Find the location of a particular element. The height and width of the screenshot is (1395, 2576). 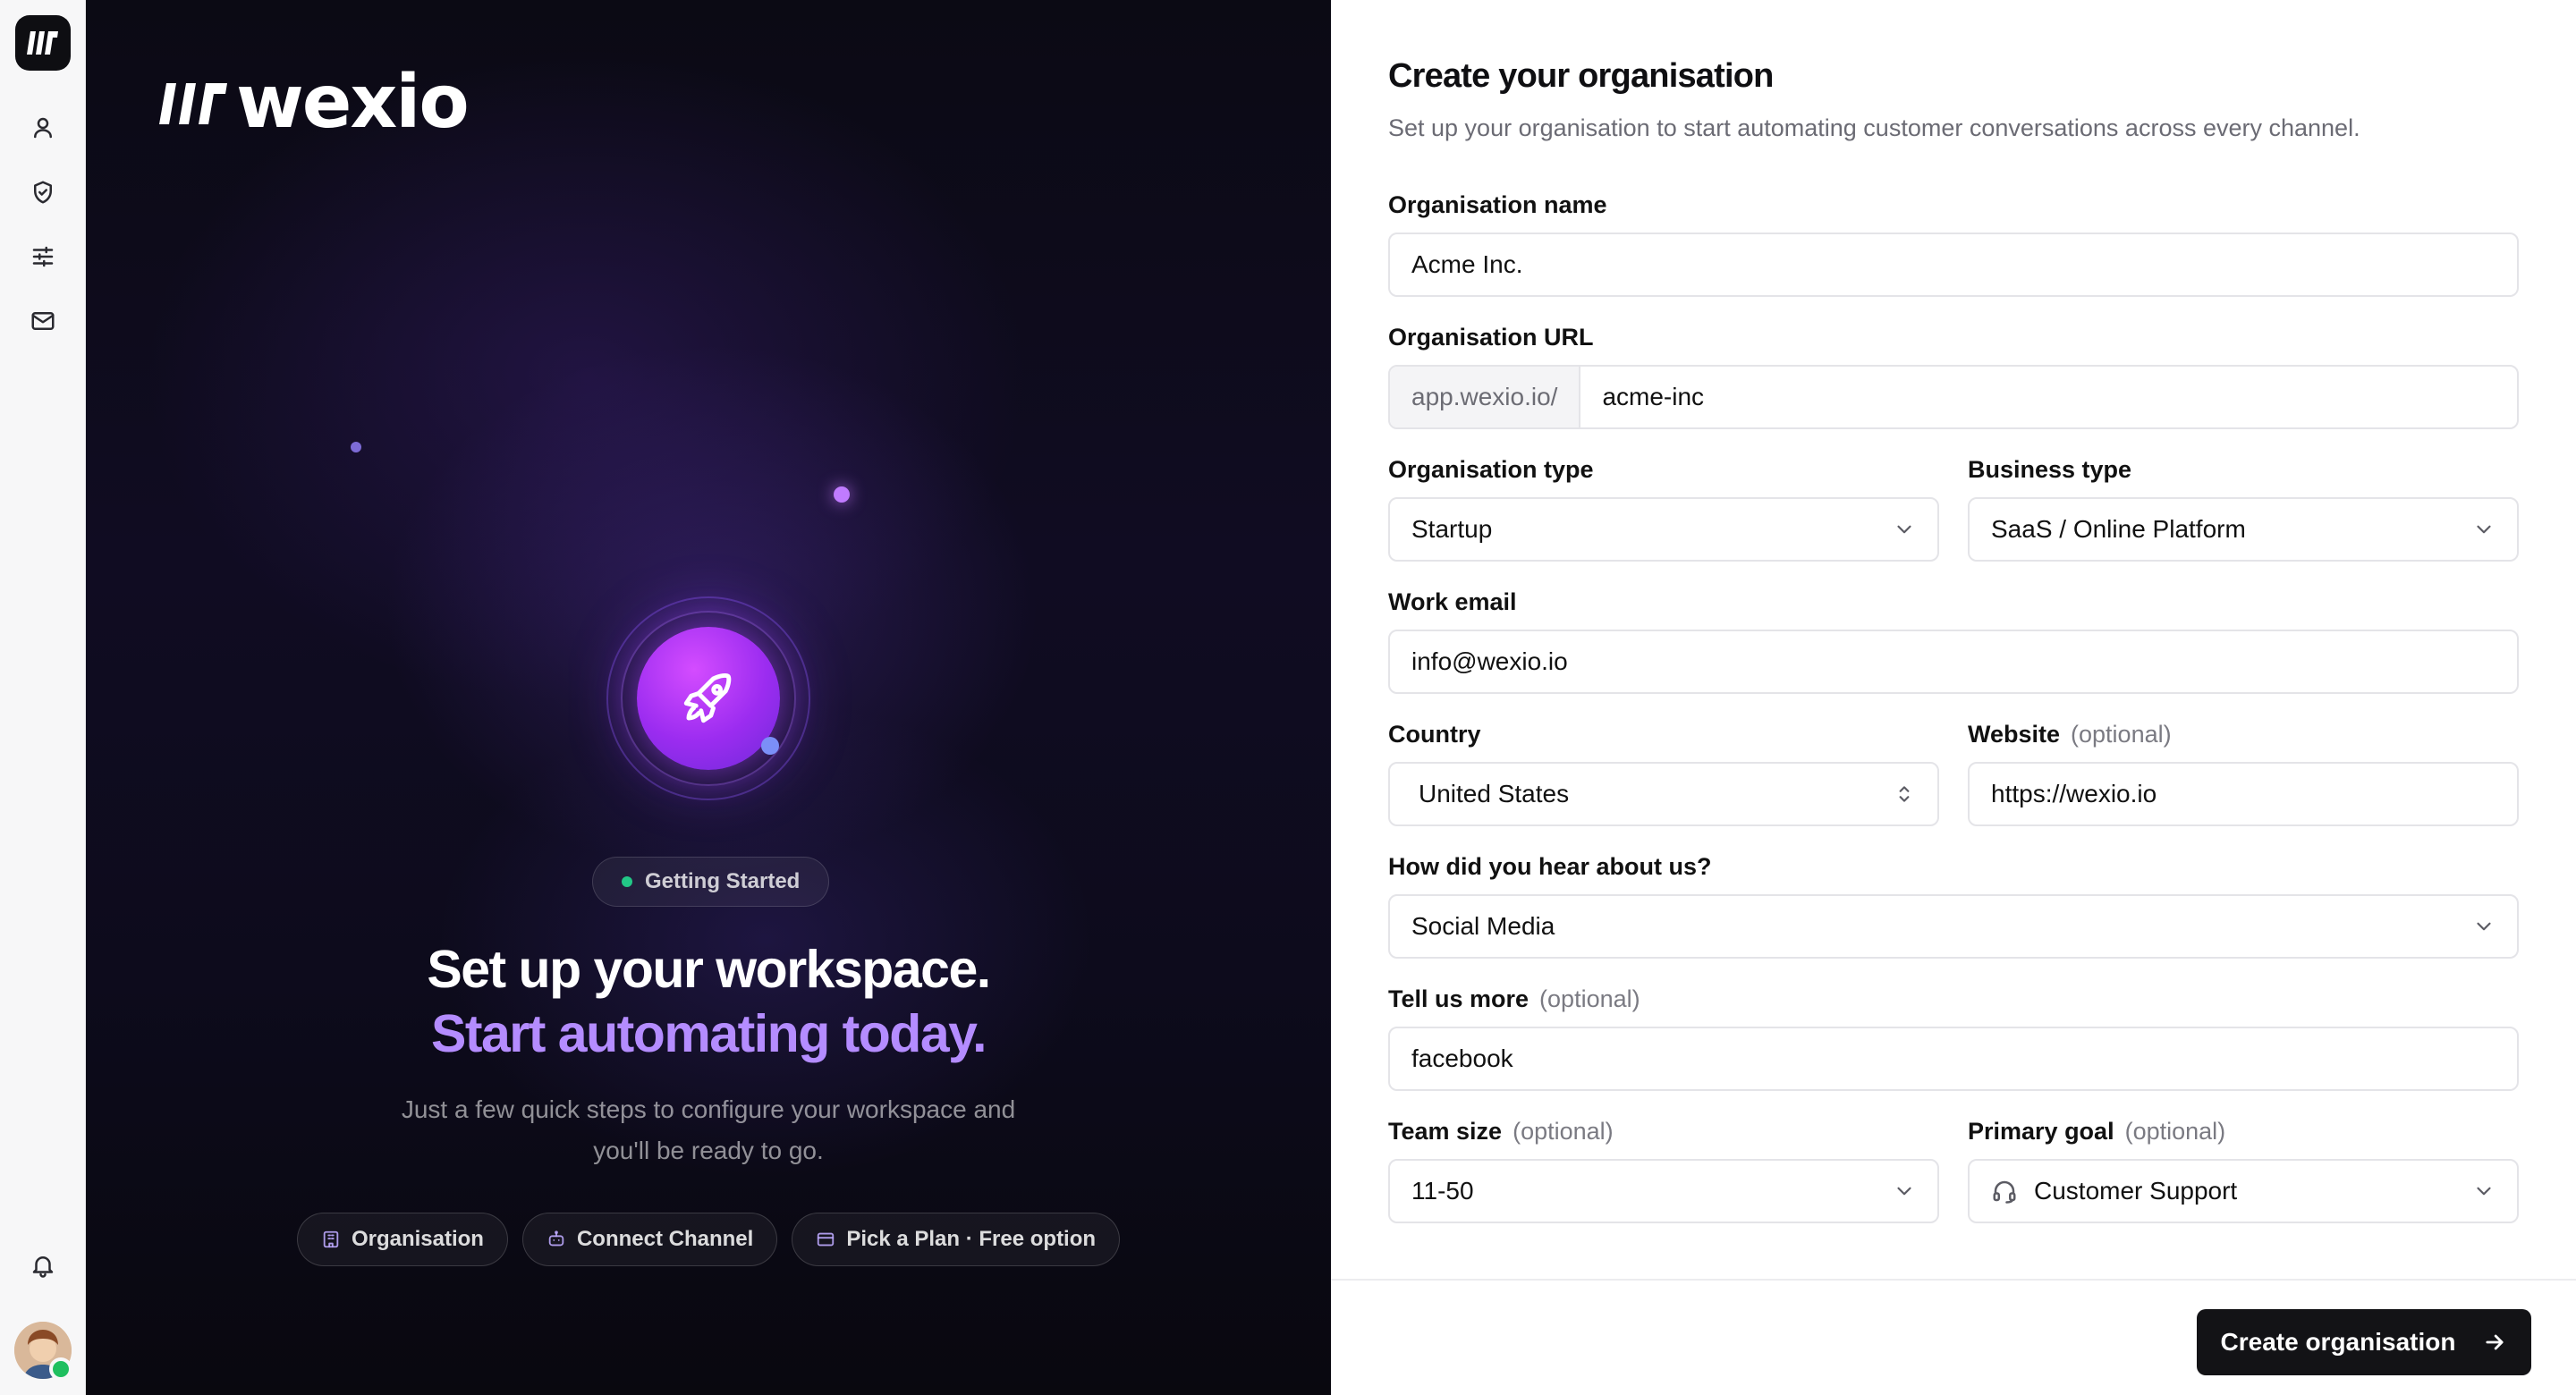

country-label: Country is located at coordinates (1434, 734).